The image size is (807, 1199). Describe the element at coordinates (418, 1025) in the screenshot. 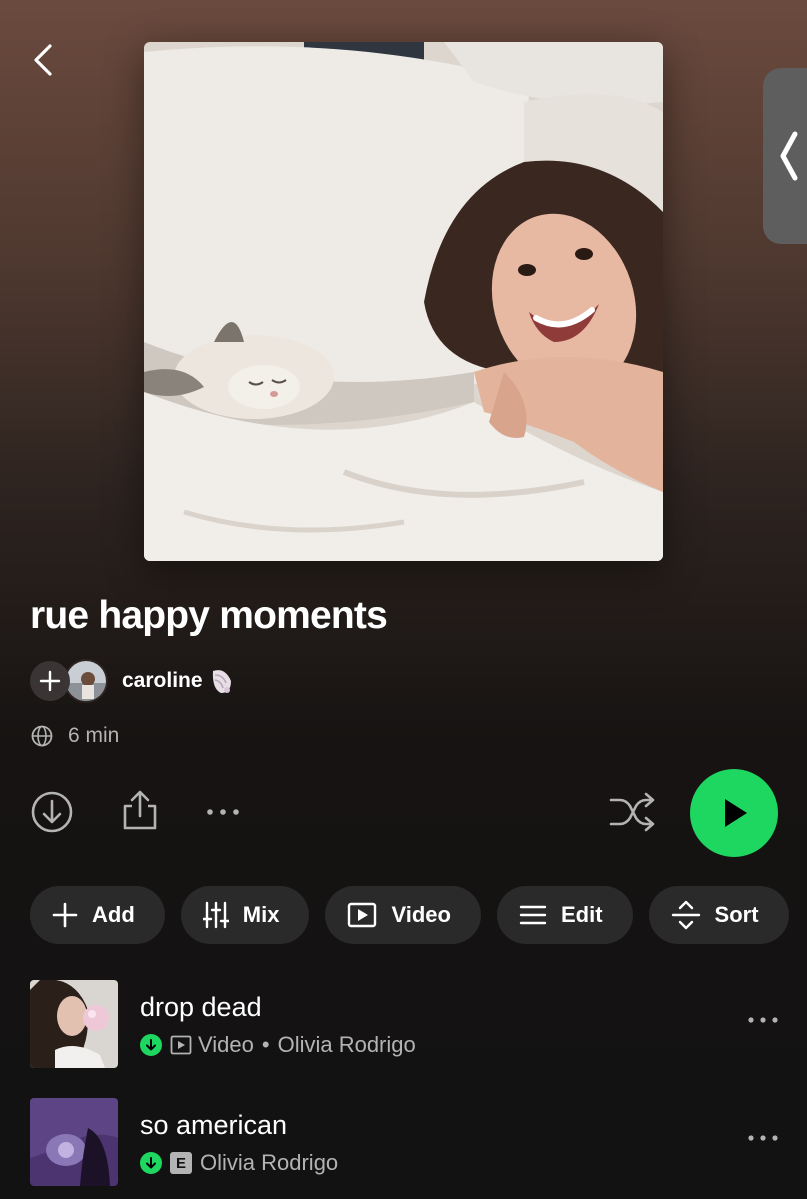

I see `track-row: drop dead Video • Olivia Rodrigo` at that location.